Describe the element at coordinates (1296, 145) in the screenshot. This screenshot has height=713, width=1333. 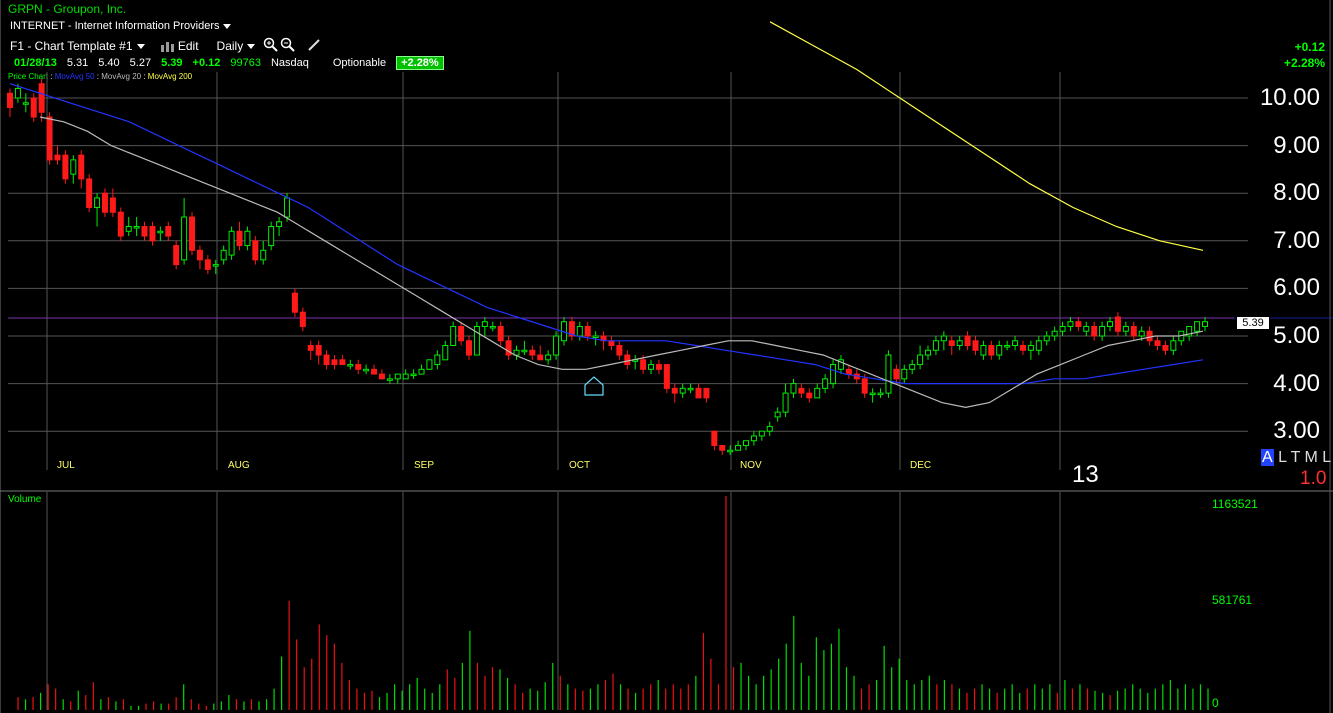
I see `price-tick-label: 9.00` at that location.